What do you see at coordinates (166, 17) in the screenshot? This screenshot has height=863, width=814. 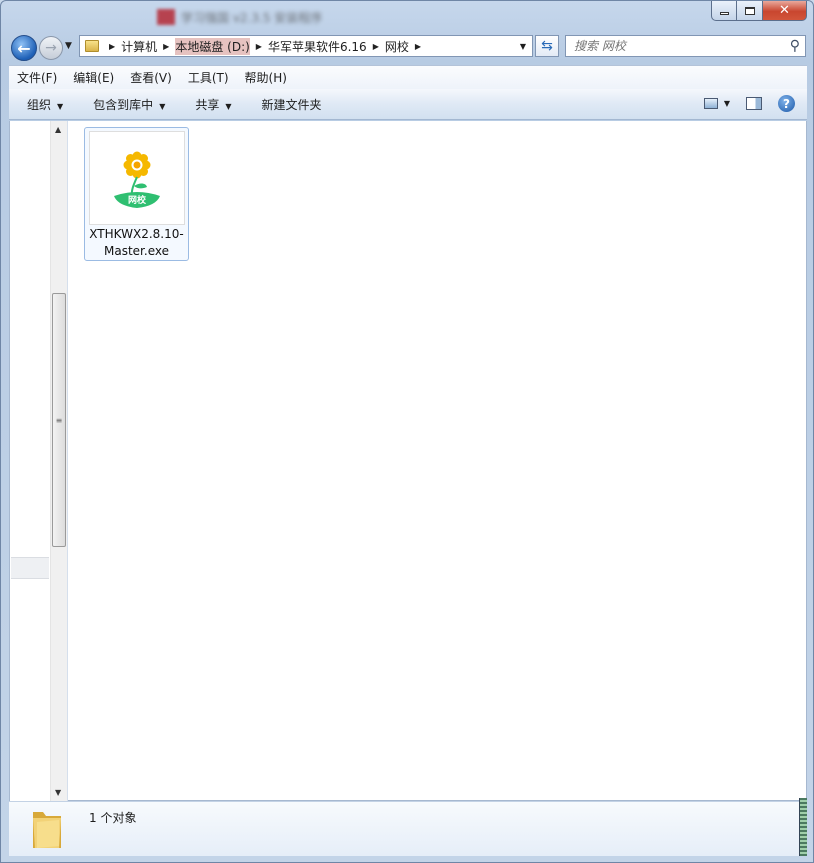 I see `app-title-icon` at bounding box center [166, 17].